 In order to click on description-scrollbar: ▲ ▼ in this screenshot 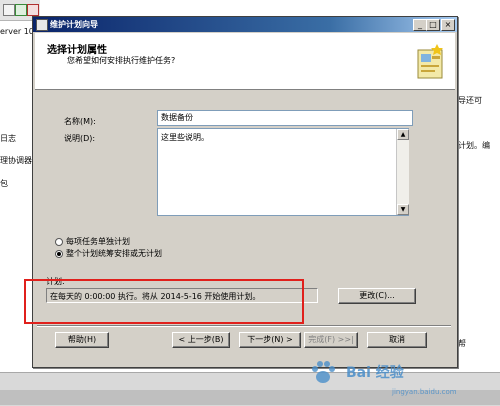, I will do `click(402, 172)`.